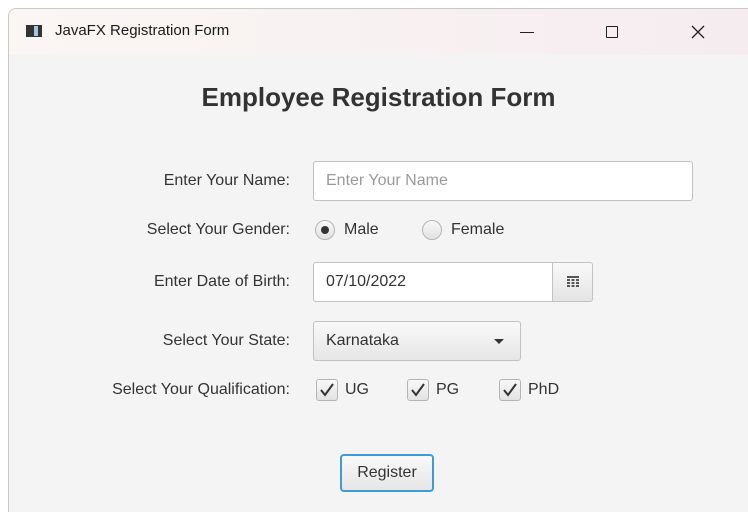  What do you see at coordinates (432, 230) in the screenshot?
I see `radio-button` at bounding box center [432, 230].